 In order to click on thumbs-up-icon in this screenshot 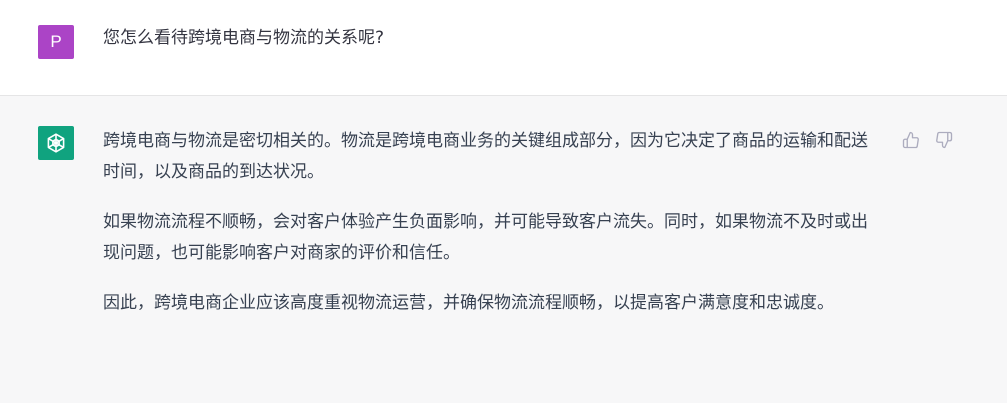, I will do `click(910, 139)`.